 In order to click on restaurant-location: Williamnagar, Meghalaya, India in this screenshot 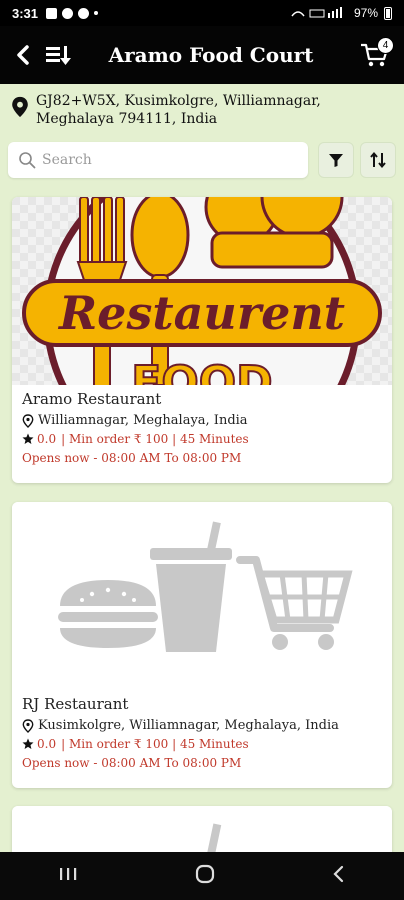, I will do `click(143, 420)`.